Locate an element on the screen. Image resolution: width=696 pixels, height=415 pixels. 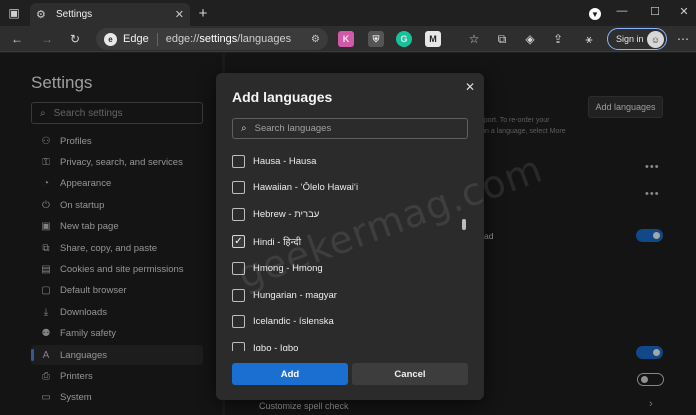
sign-in-label: Sign in is located at coordinates (630, 39).